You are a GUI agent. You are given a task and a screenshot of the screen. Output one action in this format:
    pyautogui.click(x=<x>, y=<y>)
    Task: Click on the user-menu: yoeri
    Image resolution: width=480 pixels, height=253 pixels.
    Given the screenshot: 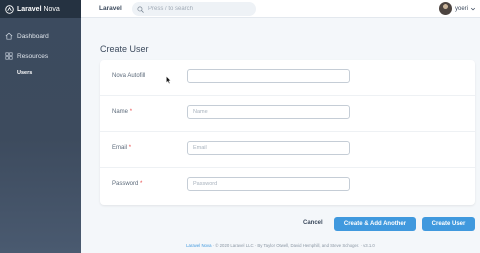 What is the action you would take?
    pyautogui.click(x=457, y=8)
    